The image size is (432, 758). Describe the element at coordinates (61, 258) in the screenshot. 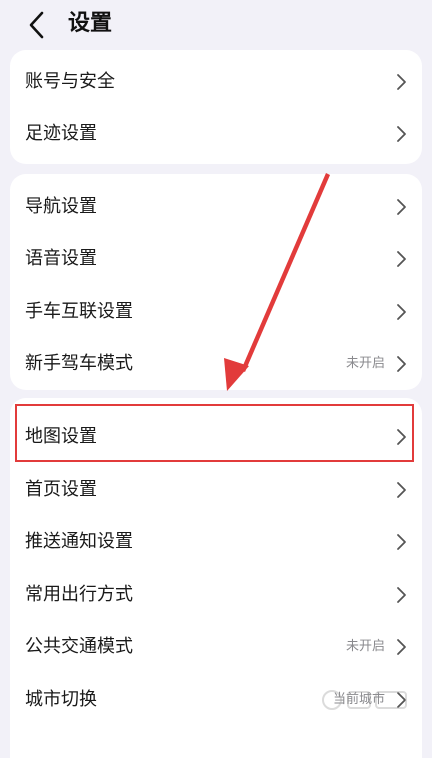

I see `settings-item-label: 语音设置` at that location.